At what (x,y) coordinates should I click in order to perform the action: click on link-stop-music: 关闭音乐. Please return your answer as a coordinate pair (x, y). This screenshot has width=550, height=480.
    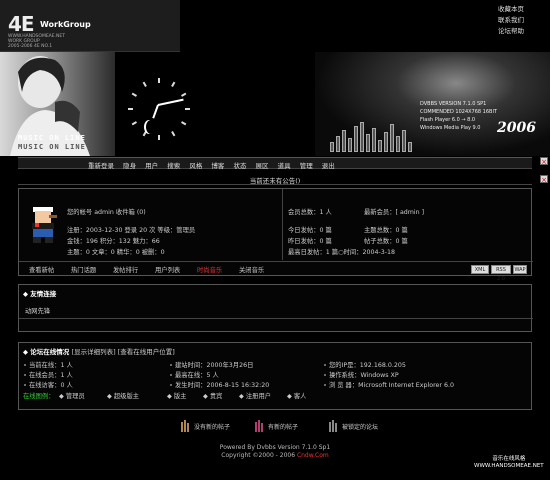
    Looking at the image, I should click on (251, 269).